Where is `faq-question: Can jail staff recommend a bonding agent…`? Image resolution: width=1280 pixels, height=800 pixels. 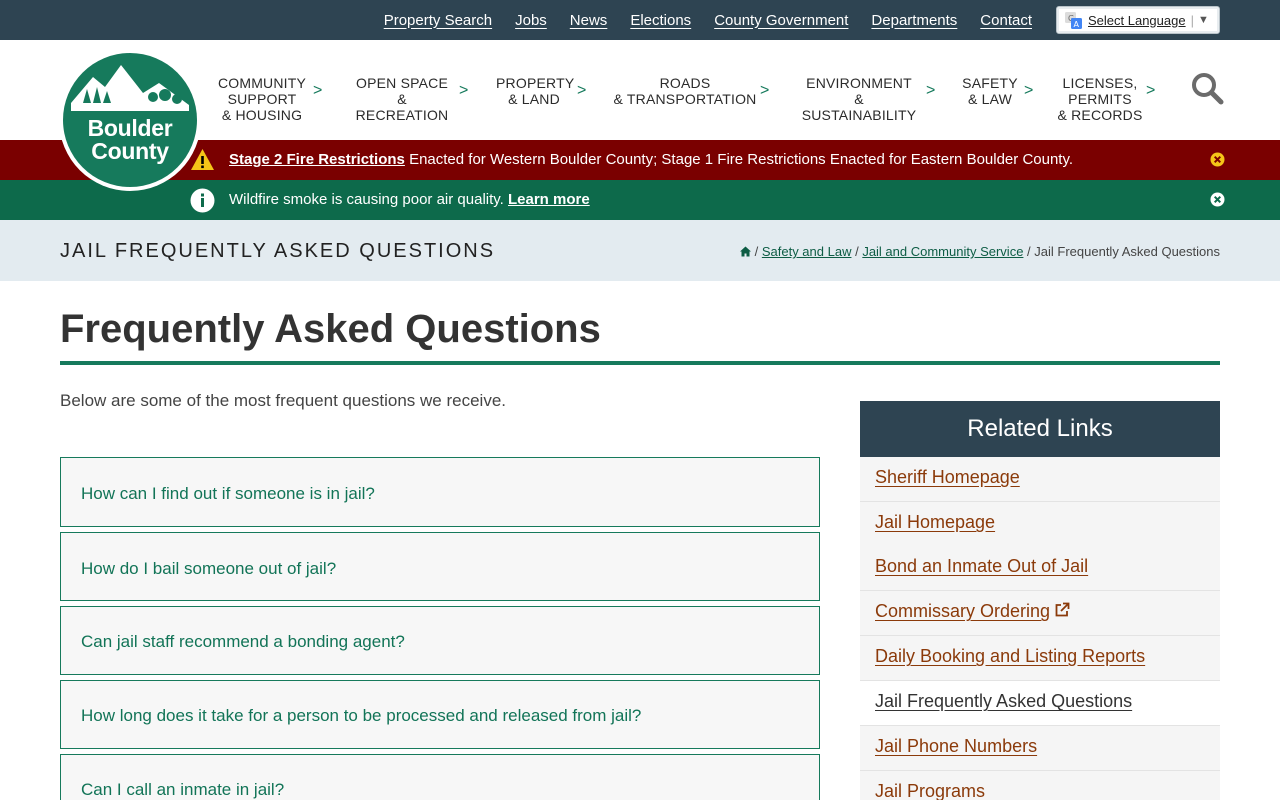 faq-question: Can jail staff recommend a bonding agent… is located at coordinates (243, 641).